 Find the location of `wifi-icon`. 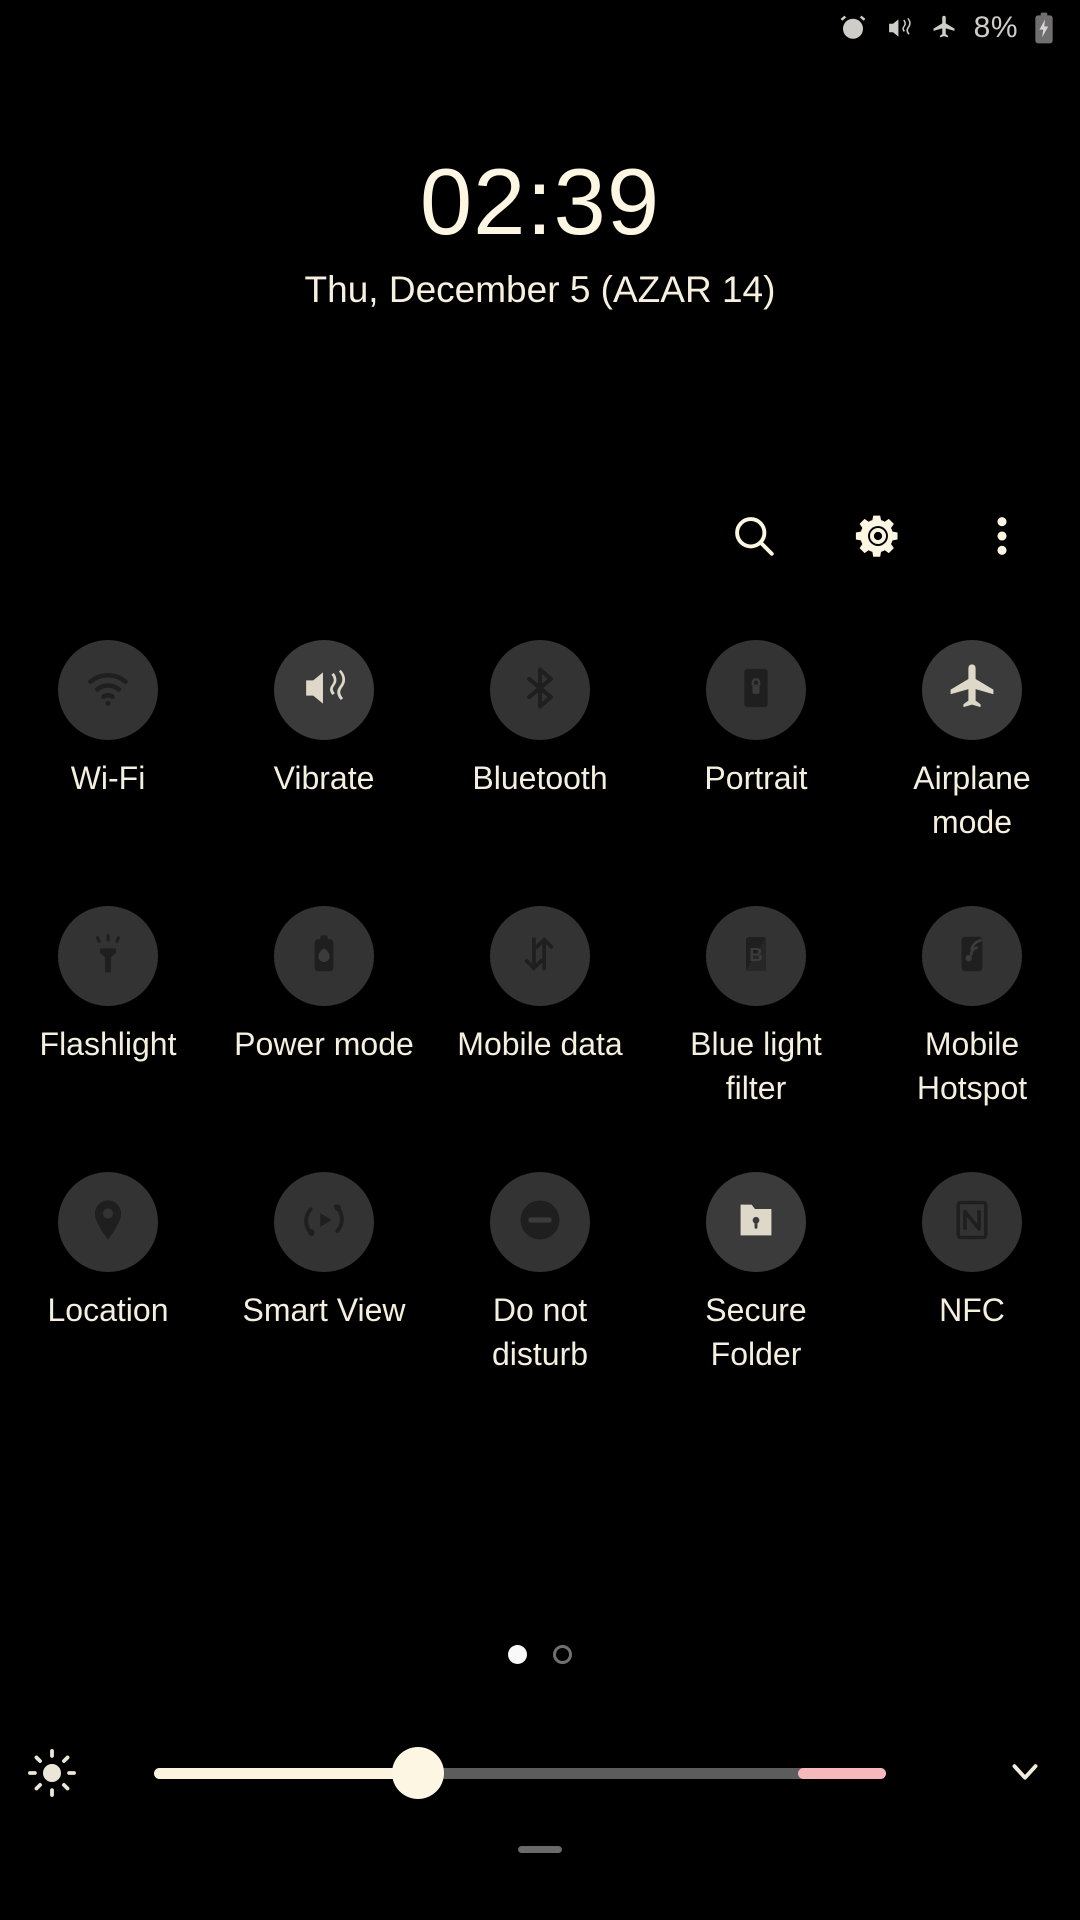

wifi-icon is located at coordinates (108, 690).